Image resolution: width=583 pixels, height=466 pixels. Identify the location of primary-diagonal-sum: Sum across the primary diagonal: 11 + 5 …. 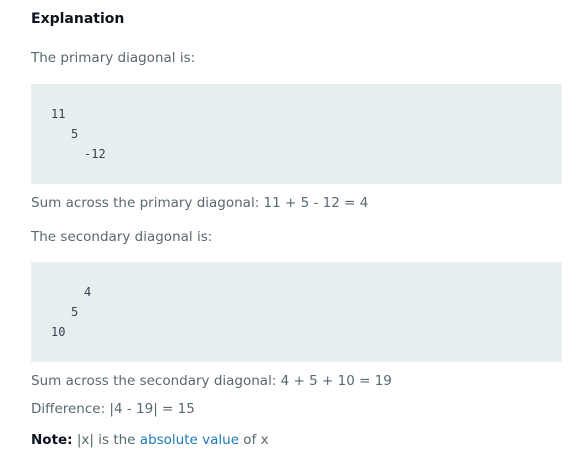
(200, 203).